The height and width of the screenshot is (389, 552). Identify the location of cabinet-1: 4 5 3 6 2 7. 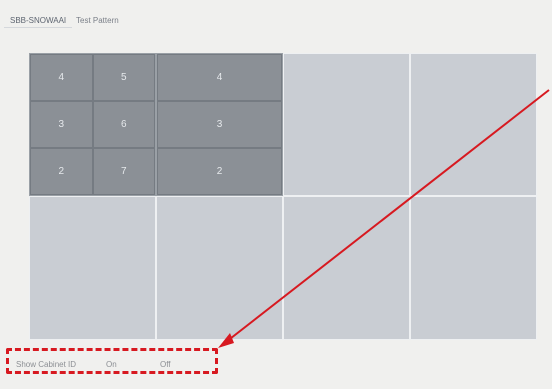
(92, 124).